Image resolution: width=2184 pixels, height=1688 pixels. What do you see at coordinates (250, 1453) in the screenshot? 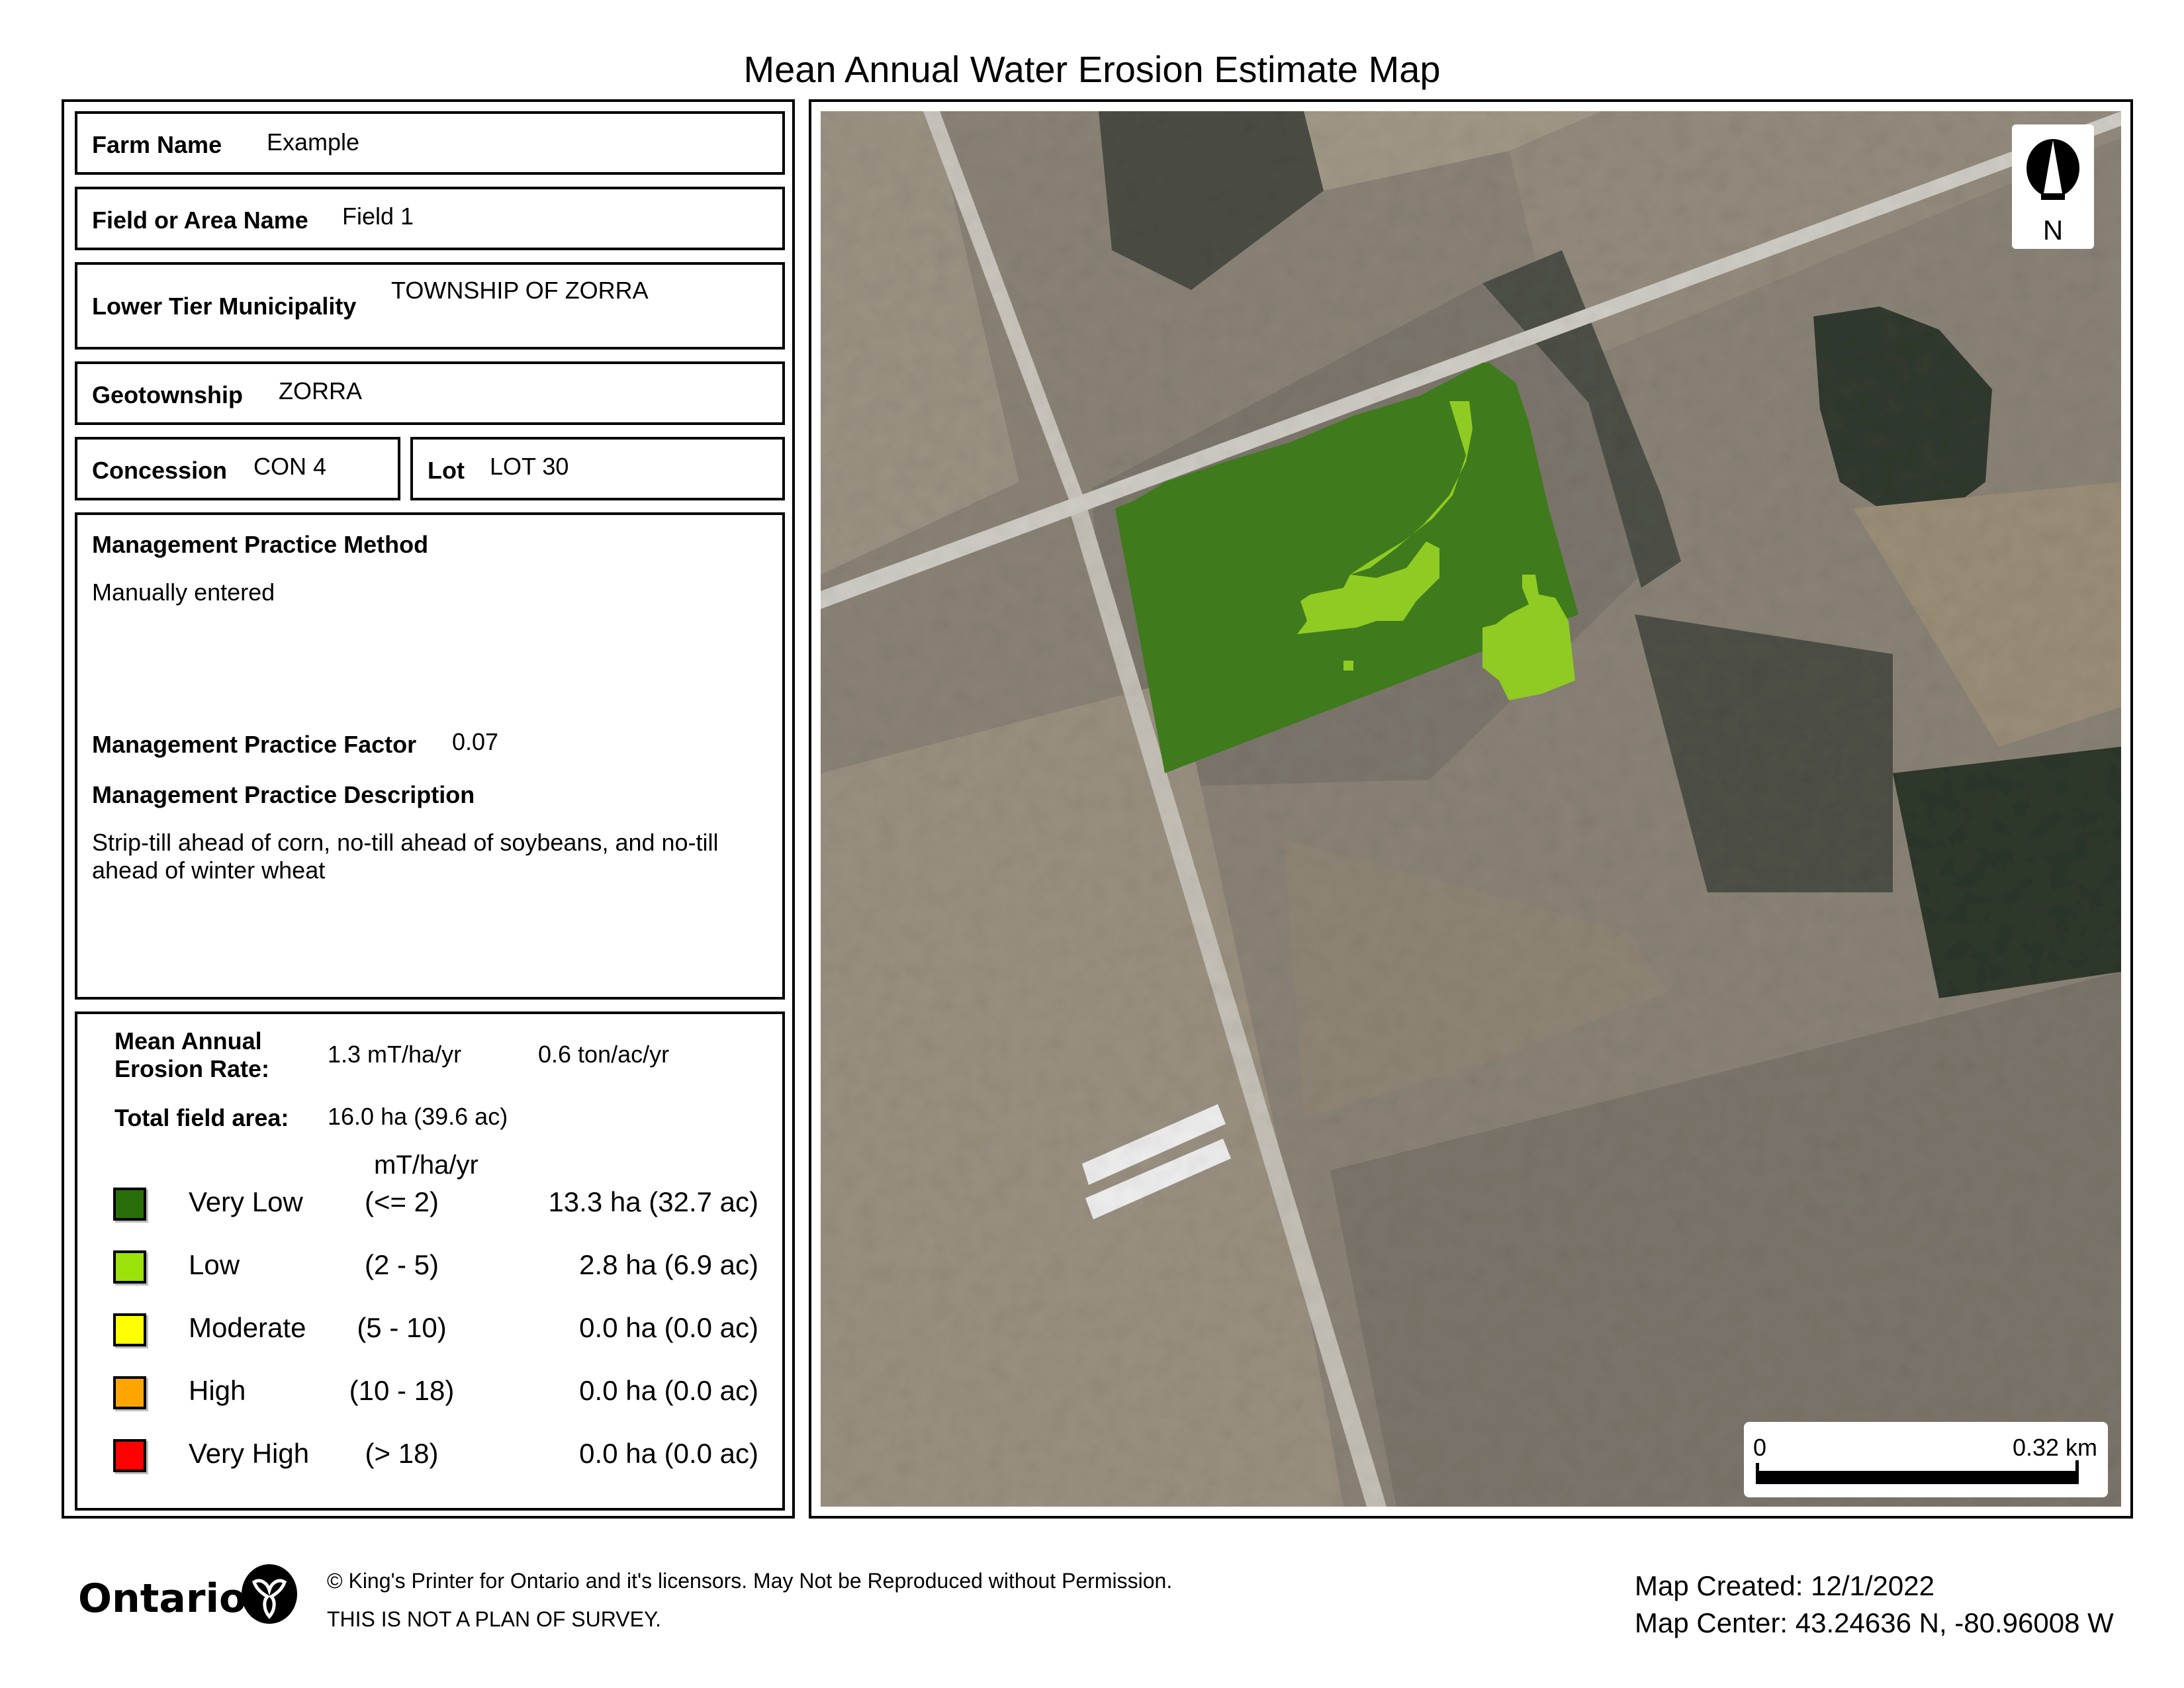
I see `legend-class-label: Very High` at bounding box center [250, 1453].